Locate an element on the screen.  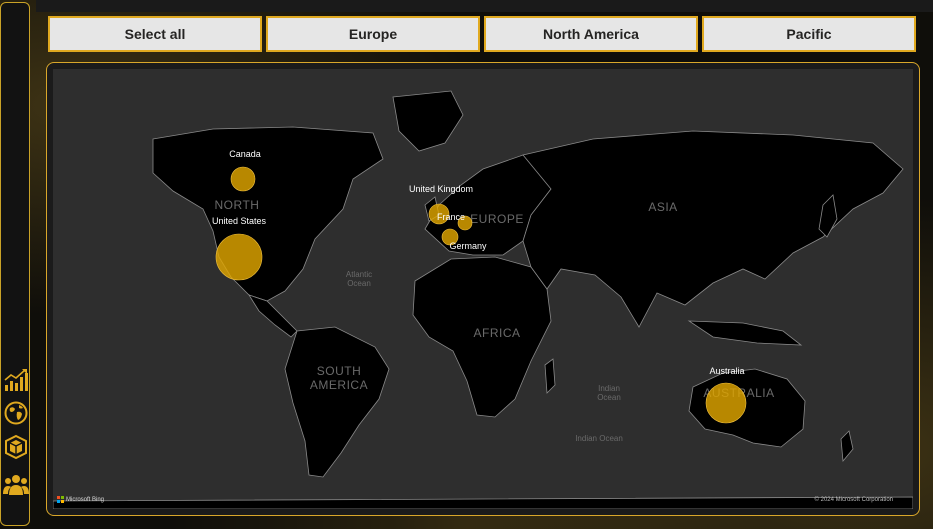
landmass-south-america is located at coordinates (337, 402).